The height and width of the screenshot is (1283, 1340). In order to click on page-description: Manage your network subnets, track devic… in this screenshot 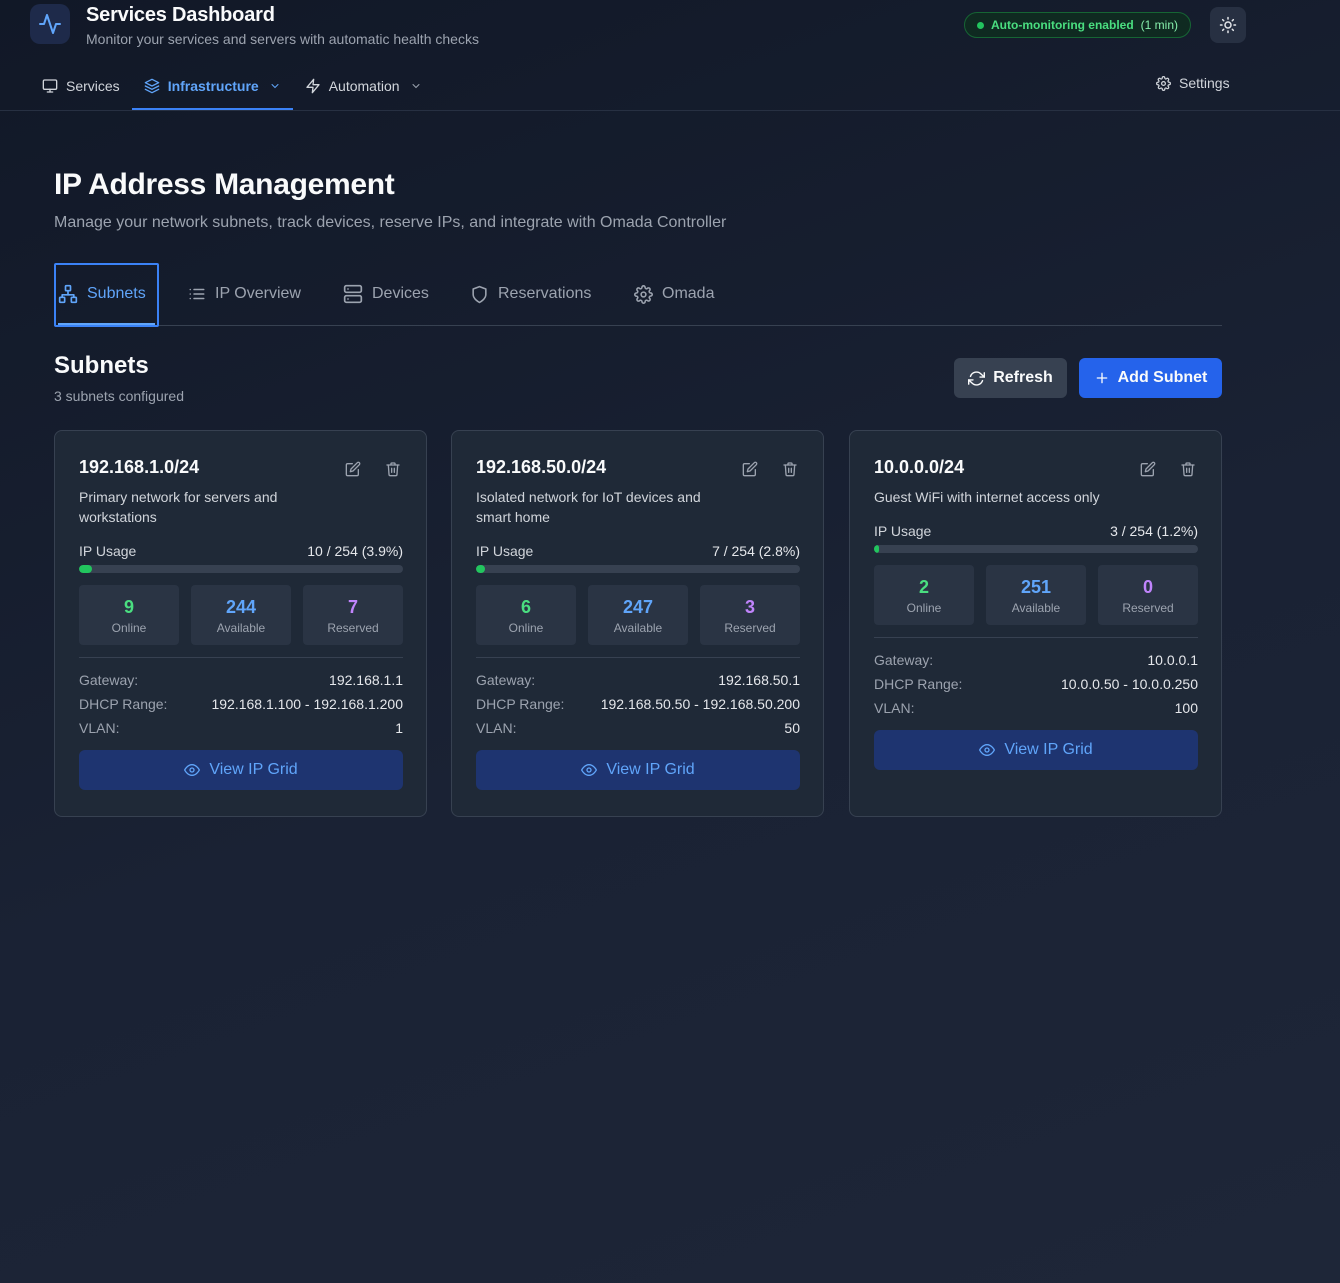, I will do `click(390, 222)`.